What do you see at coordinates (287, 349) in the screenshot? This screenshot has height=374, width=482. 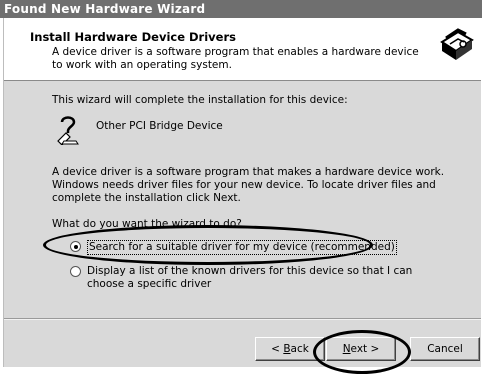 I see `back-mnemonic: B` at bounding box center [287, 349].